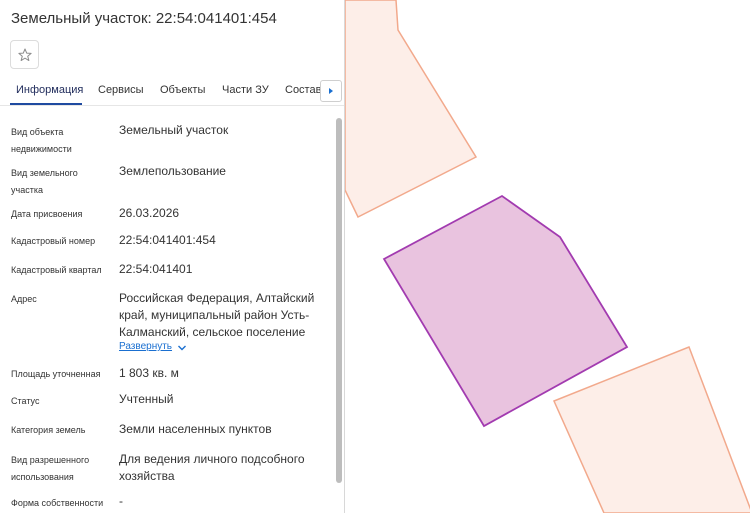 Image resolution: width=750 pixels, height=513 pixels. Describe the element at coordinates (195, 429) in the screenshot. I see `field-value-land-category: Земли населенных пунктов` at that location.